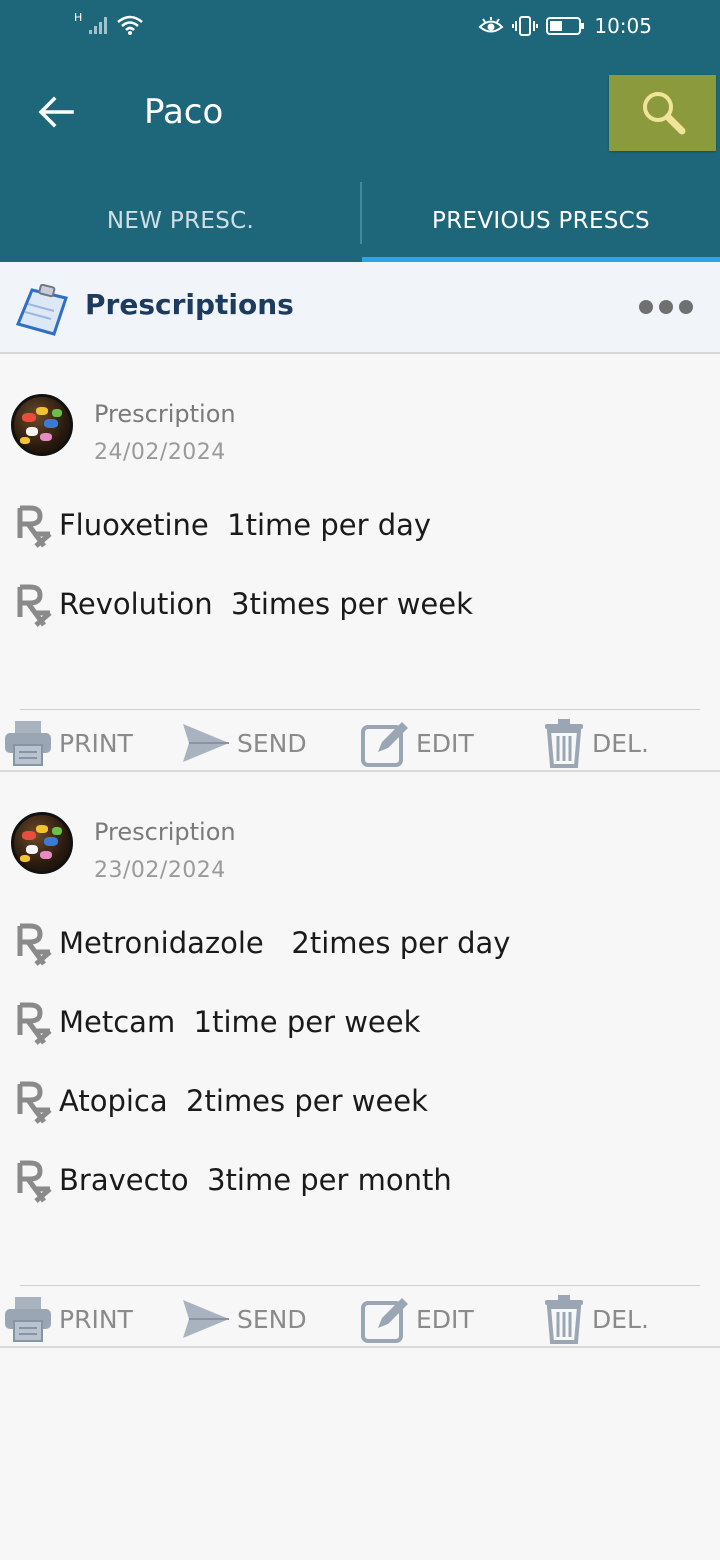 The height and width of the screenshot is (1560, 720). What do you see at coordinates (491, 25) in the screenshot?
I see `eye-comfort-icon` at bounding box center [491, 25].